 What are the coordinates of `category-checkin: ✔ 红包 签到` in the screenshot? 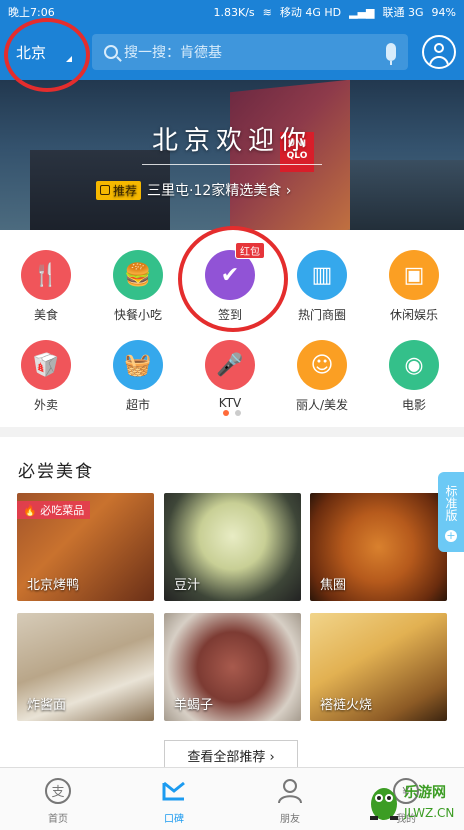 It's located at (230, 284).